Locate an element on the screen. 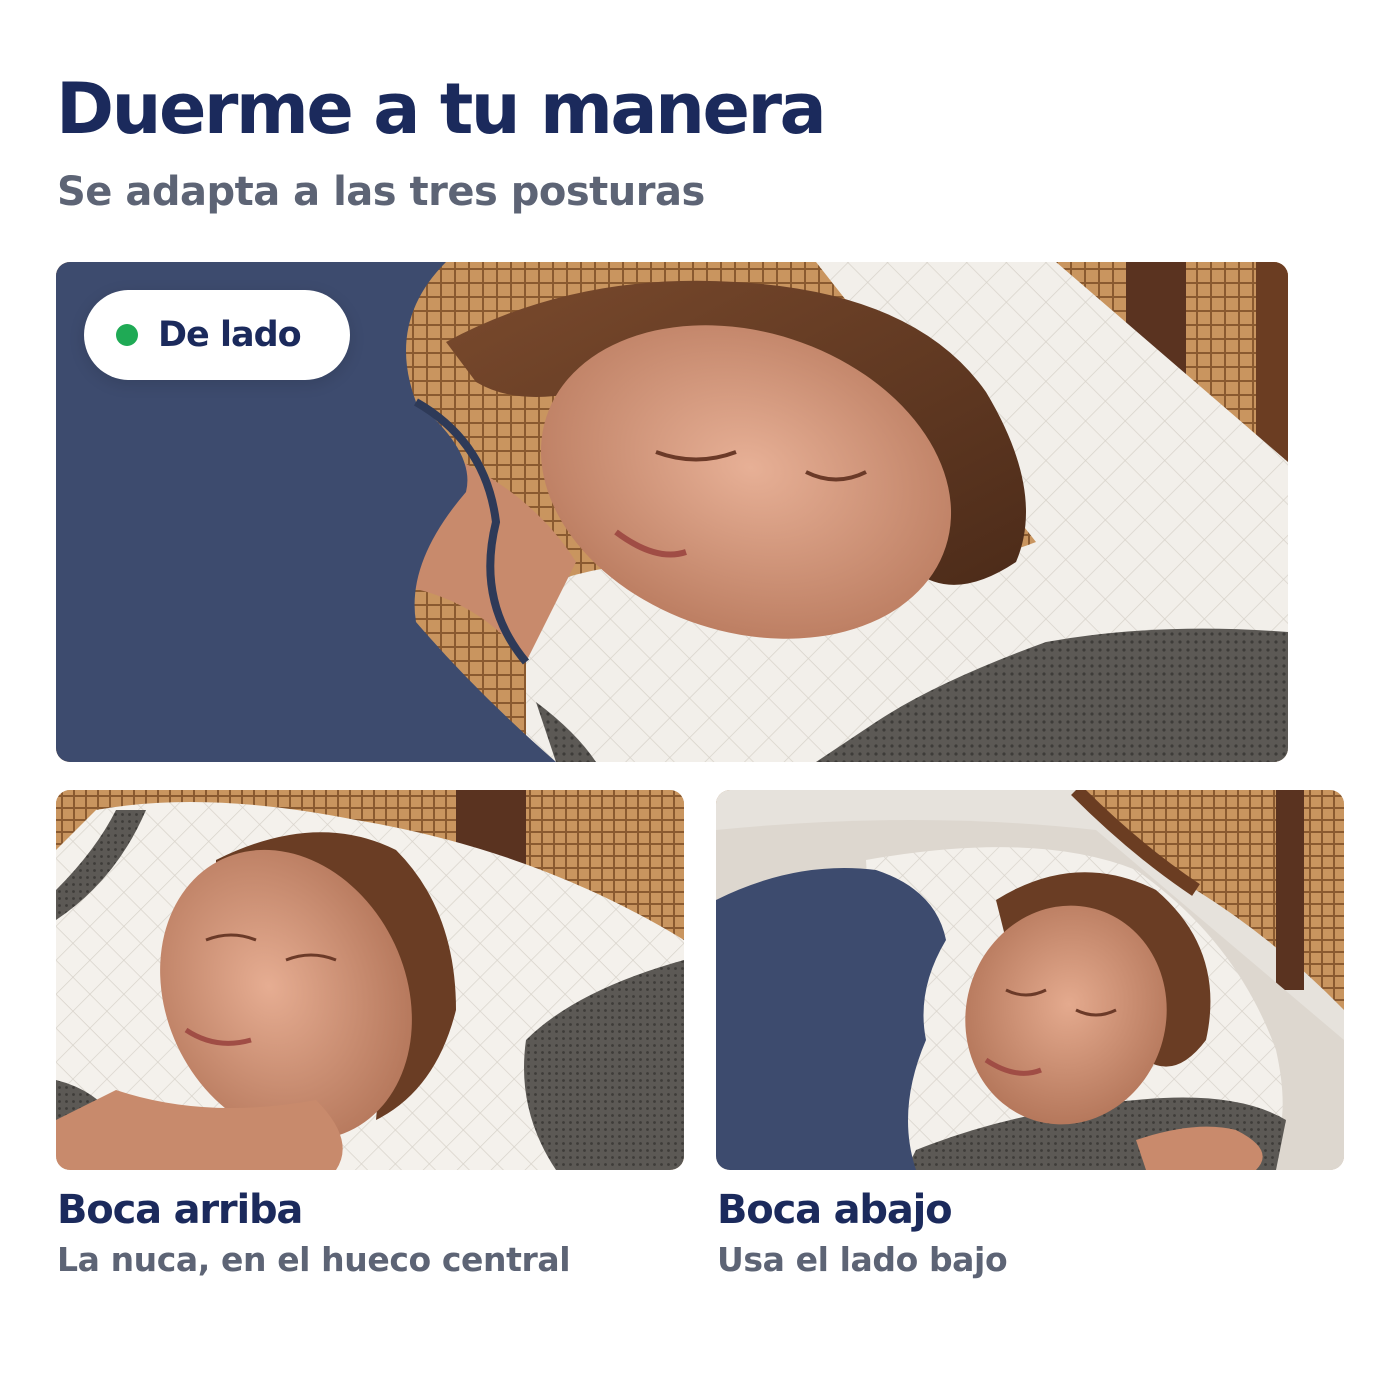  side-position-badge: De lado is located at coordinates (217, 335).